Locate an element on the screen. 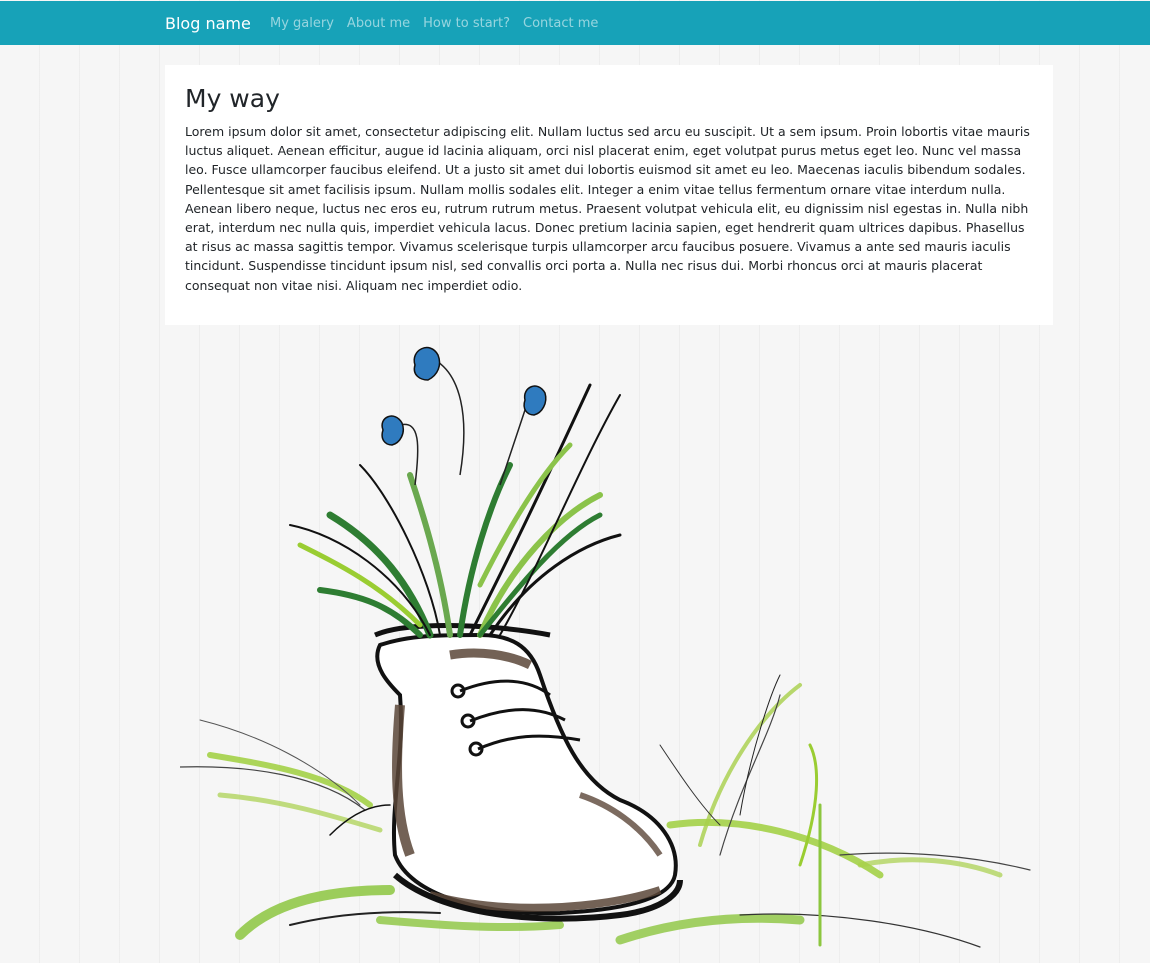 The height and width of the screenshot is (963, 1150). article-title: My way is located at coordinates (232, 98).